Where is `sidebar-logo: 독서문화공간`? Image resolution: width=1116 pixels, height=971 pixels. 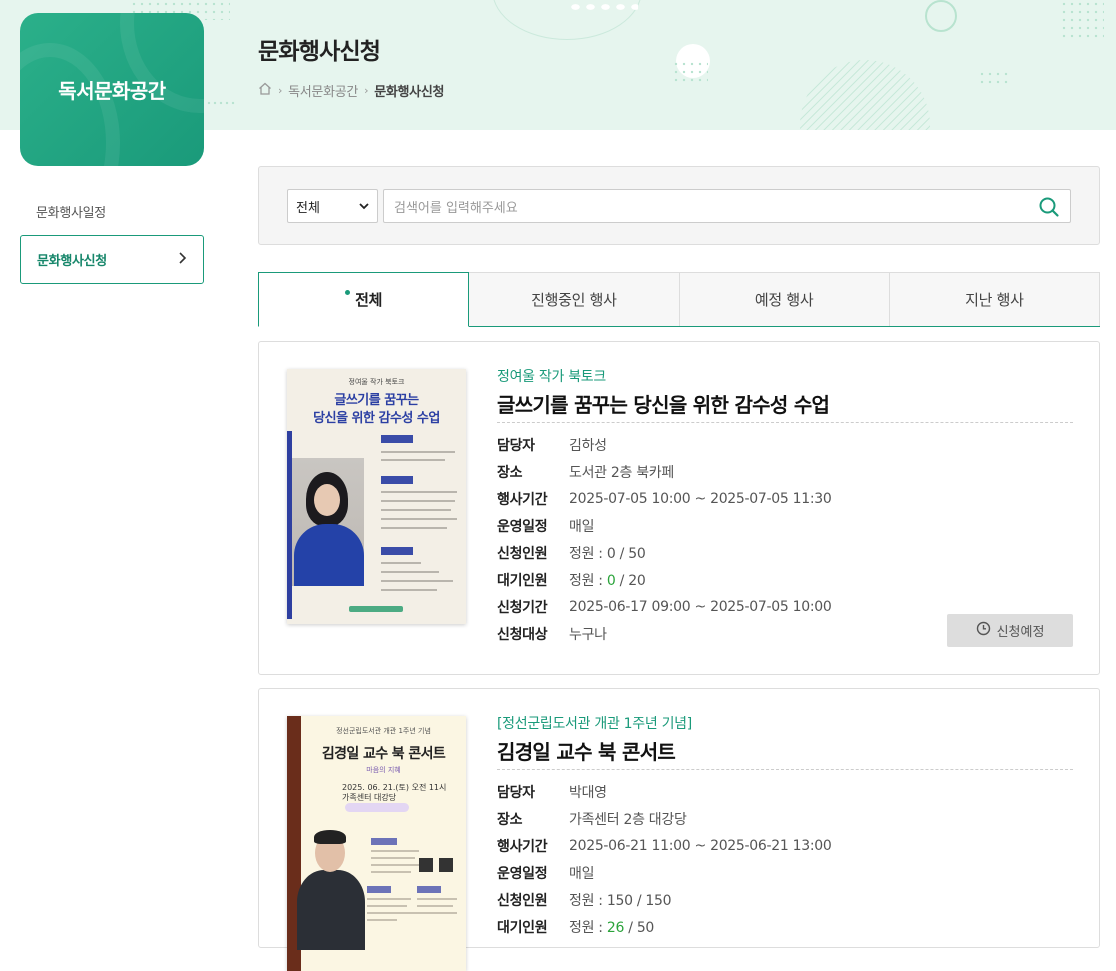 sidebar-logo: 독서문화공간 is located at coordinates (112, 89).